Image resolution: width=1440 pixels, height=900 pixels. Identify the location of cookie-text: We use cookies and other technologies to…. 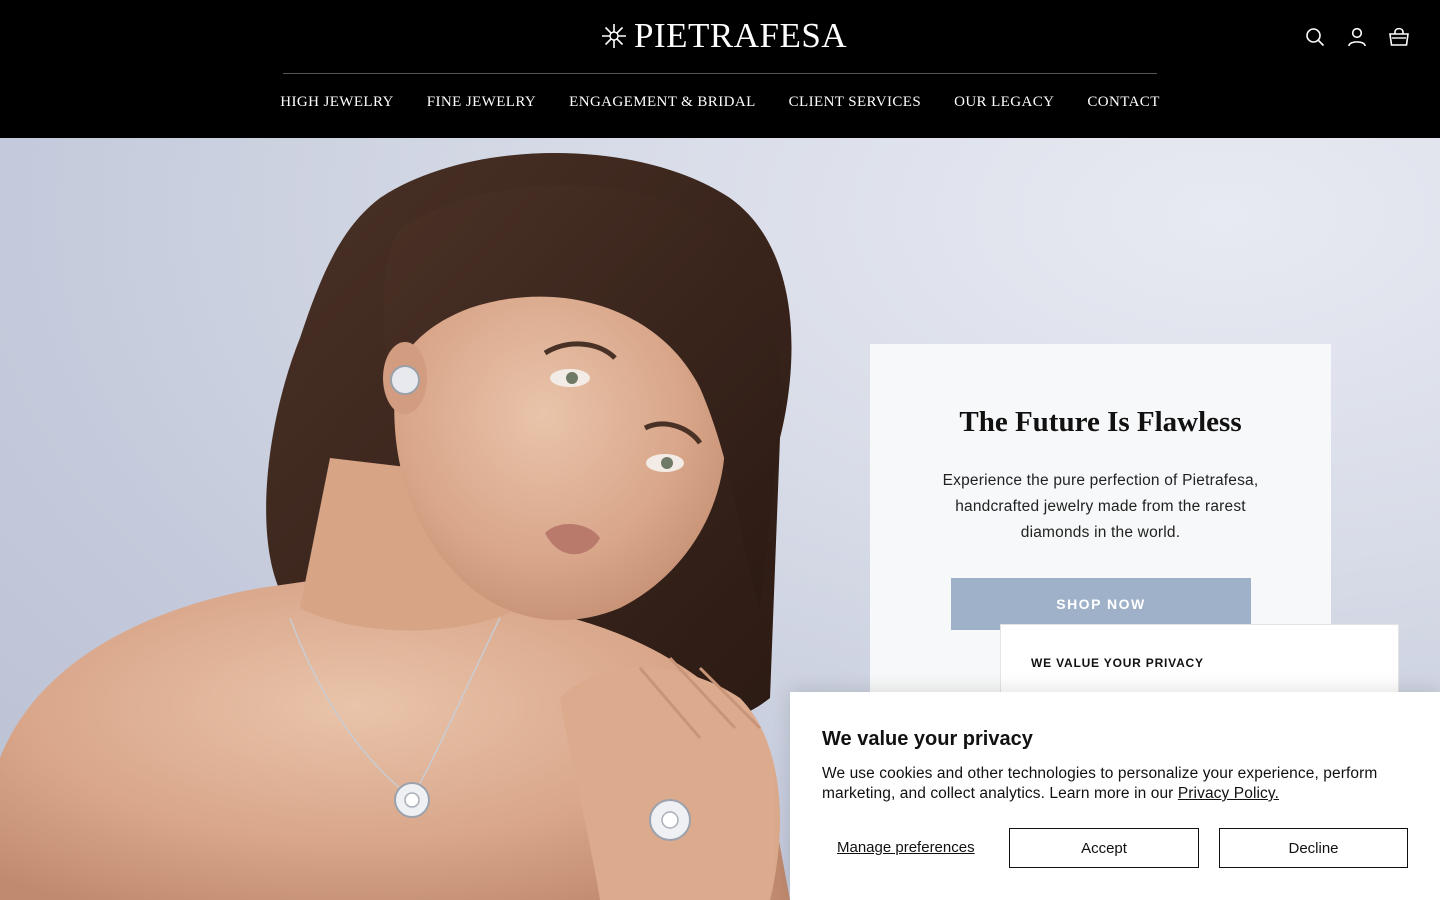
(1100, 783).